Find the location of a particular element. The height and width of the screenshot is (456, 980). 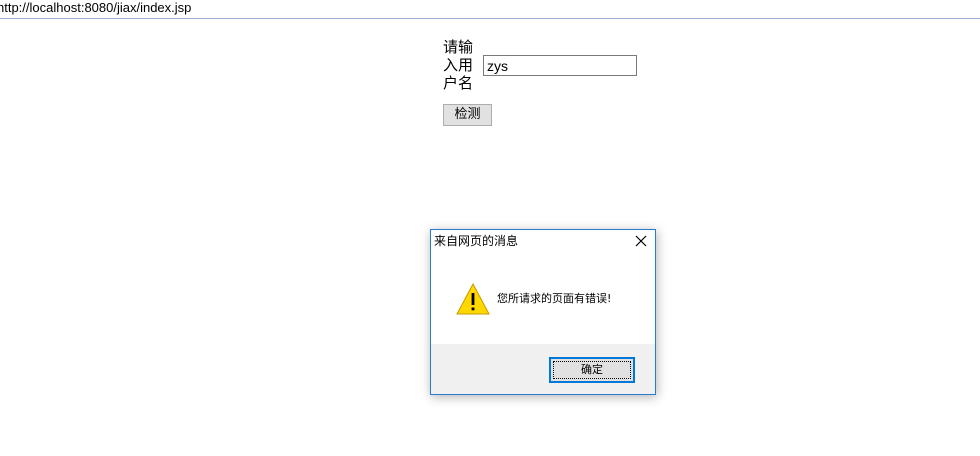

message-dialog: 来自网页的消息 您所请求的页面有错误! 确定 is located at coordinates (543, 312).